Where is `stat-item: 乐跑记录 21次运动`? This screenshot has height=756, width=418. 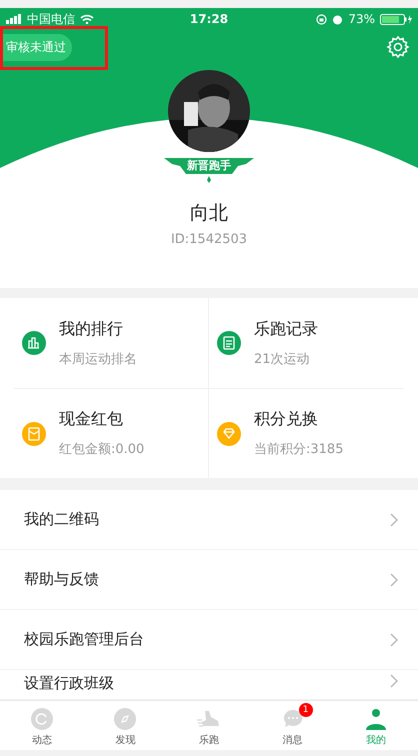
stat-item: 乐跑记录 21次运动 is located at coordinates (306, 343).